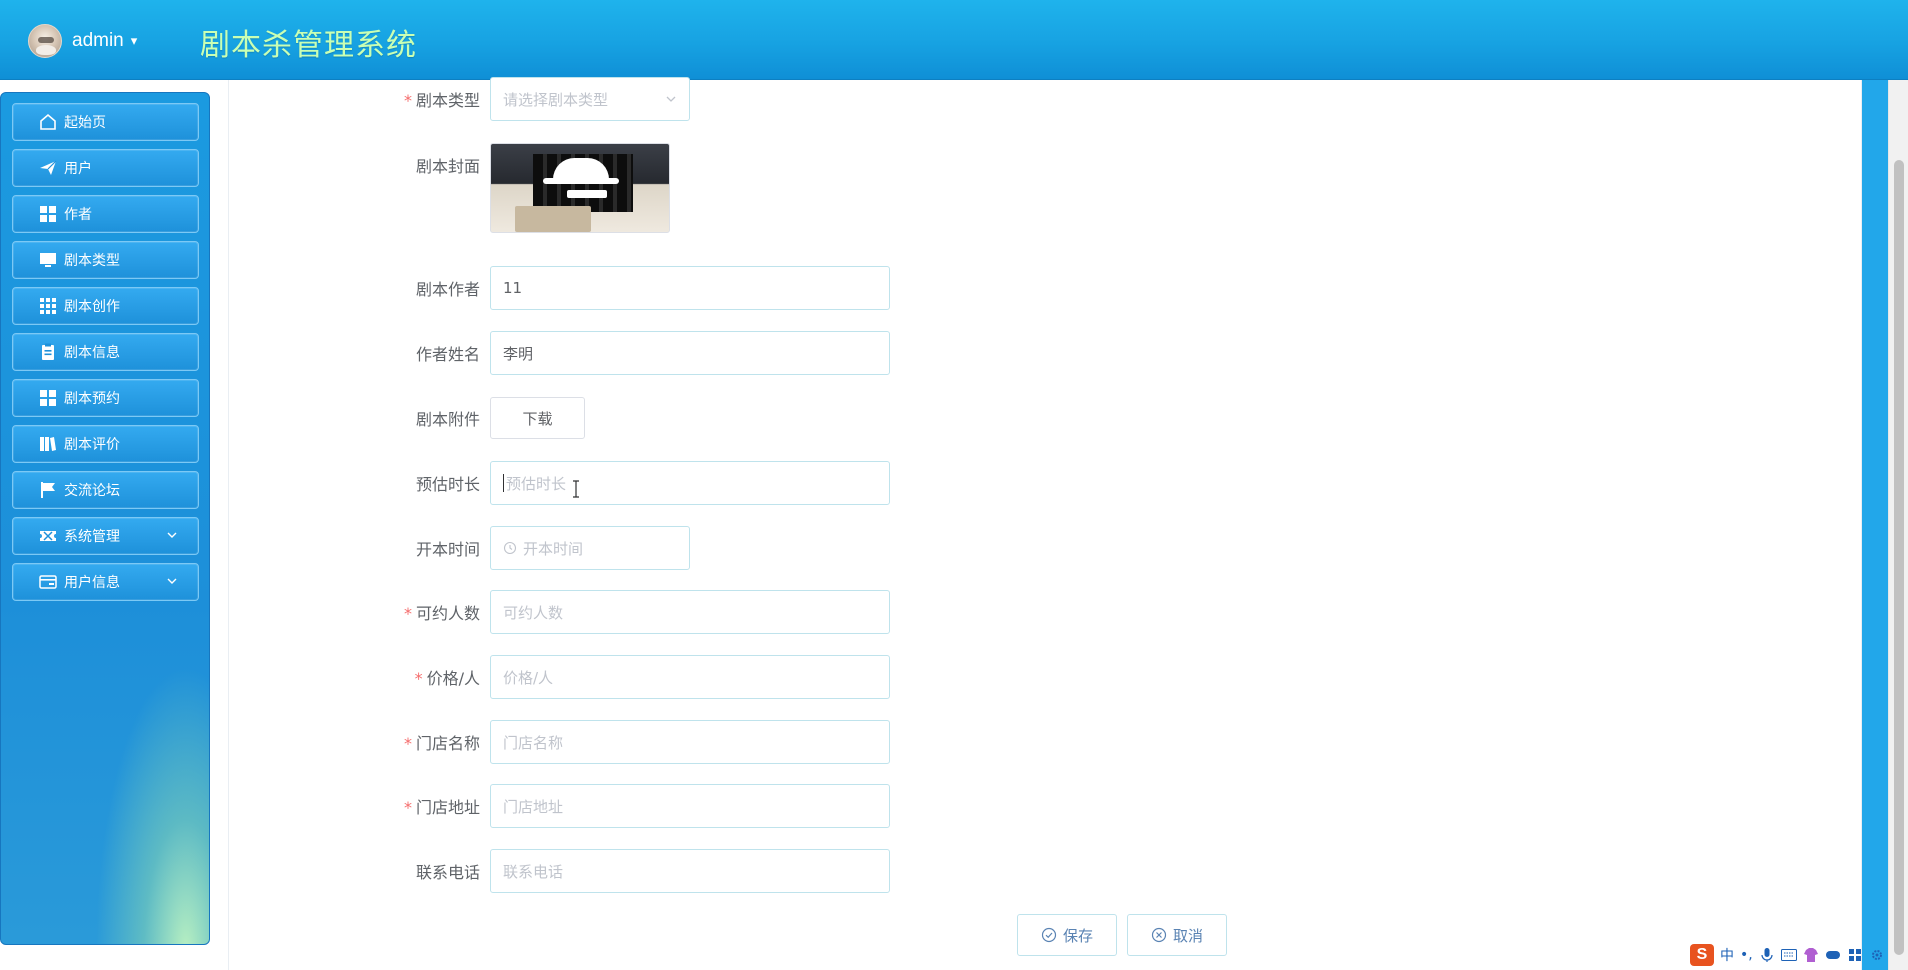  What do you see at coordinates (1855, 955) in the screenshot?
I see `apps-icon` at bounding box center [1855, 955].